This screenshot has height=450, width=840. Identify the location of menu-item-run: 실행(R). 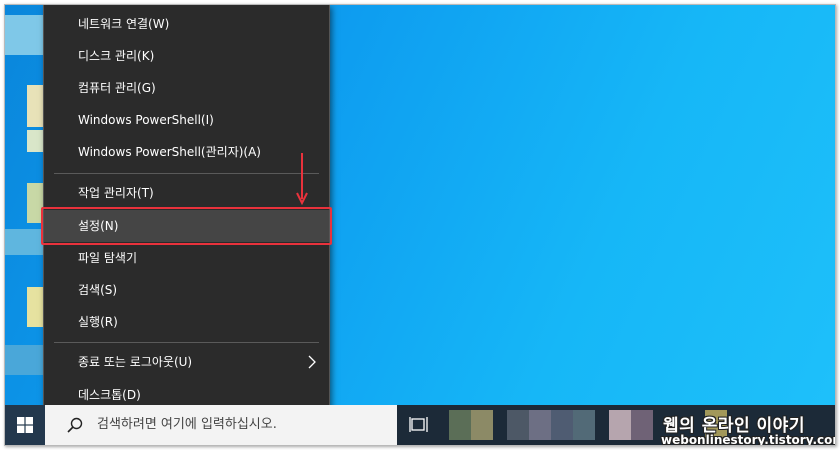
(186, 322).